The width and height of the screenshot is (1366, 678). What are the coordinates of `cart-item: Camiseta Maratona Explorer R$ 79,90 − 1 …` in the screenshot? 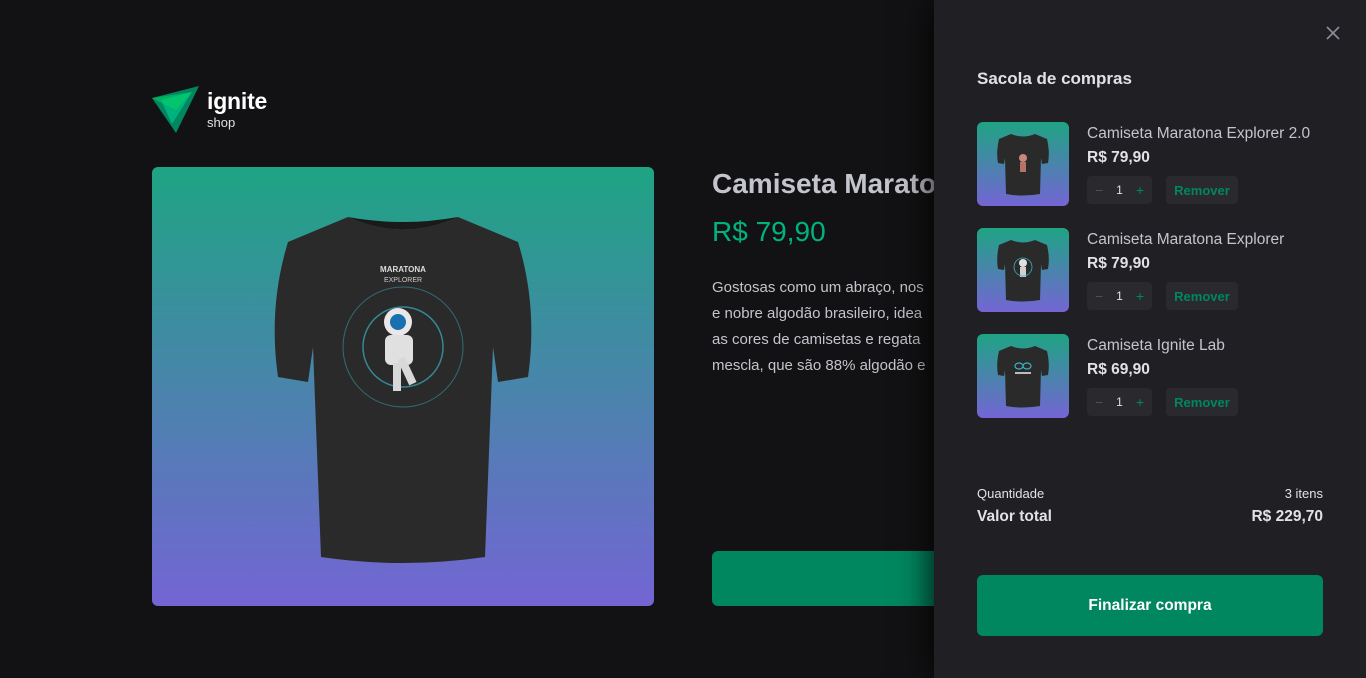 It's located at (1150, 270).